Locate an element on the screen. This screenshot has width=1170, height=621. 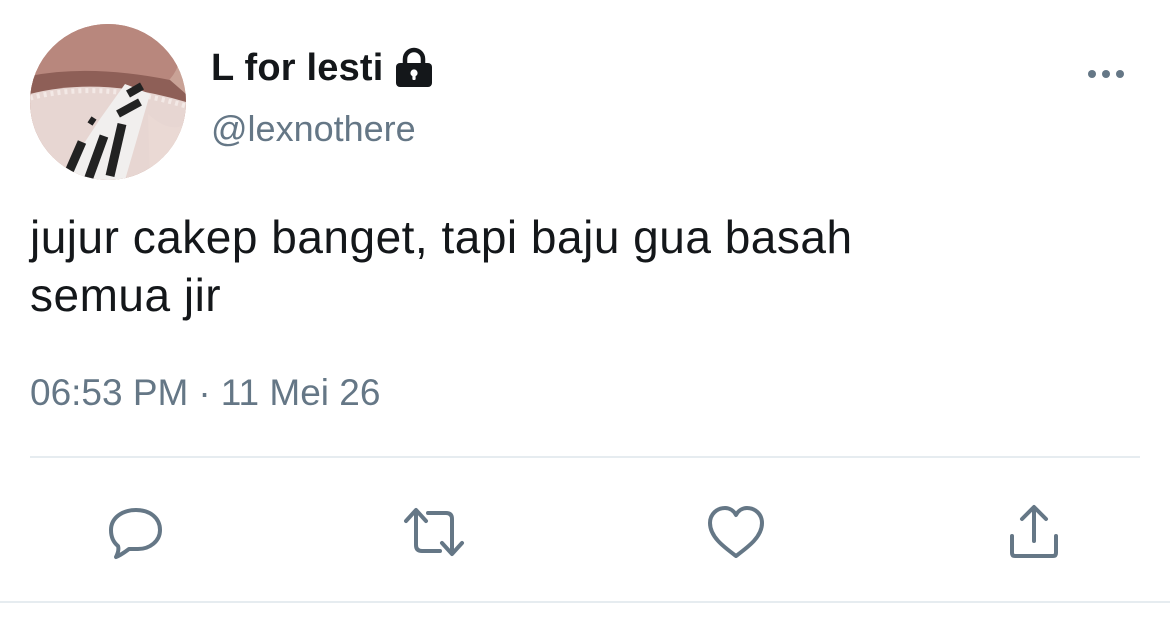
share-button is located at coordinates (1034, 532).